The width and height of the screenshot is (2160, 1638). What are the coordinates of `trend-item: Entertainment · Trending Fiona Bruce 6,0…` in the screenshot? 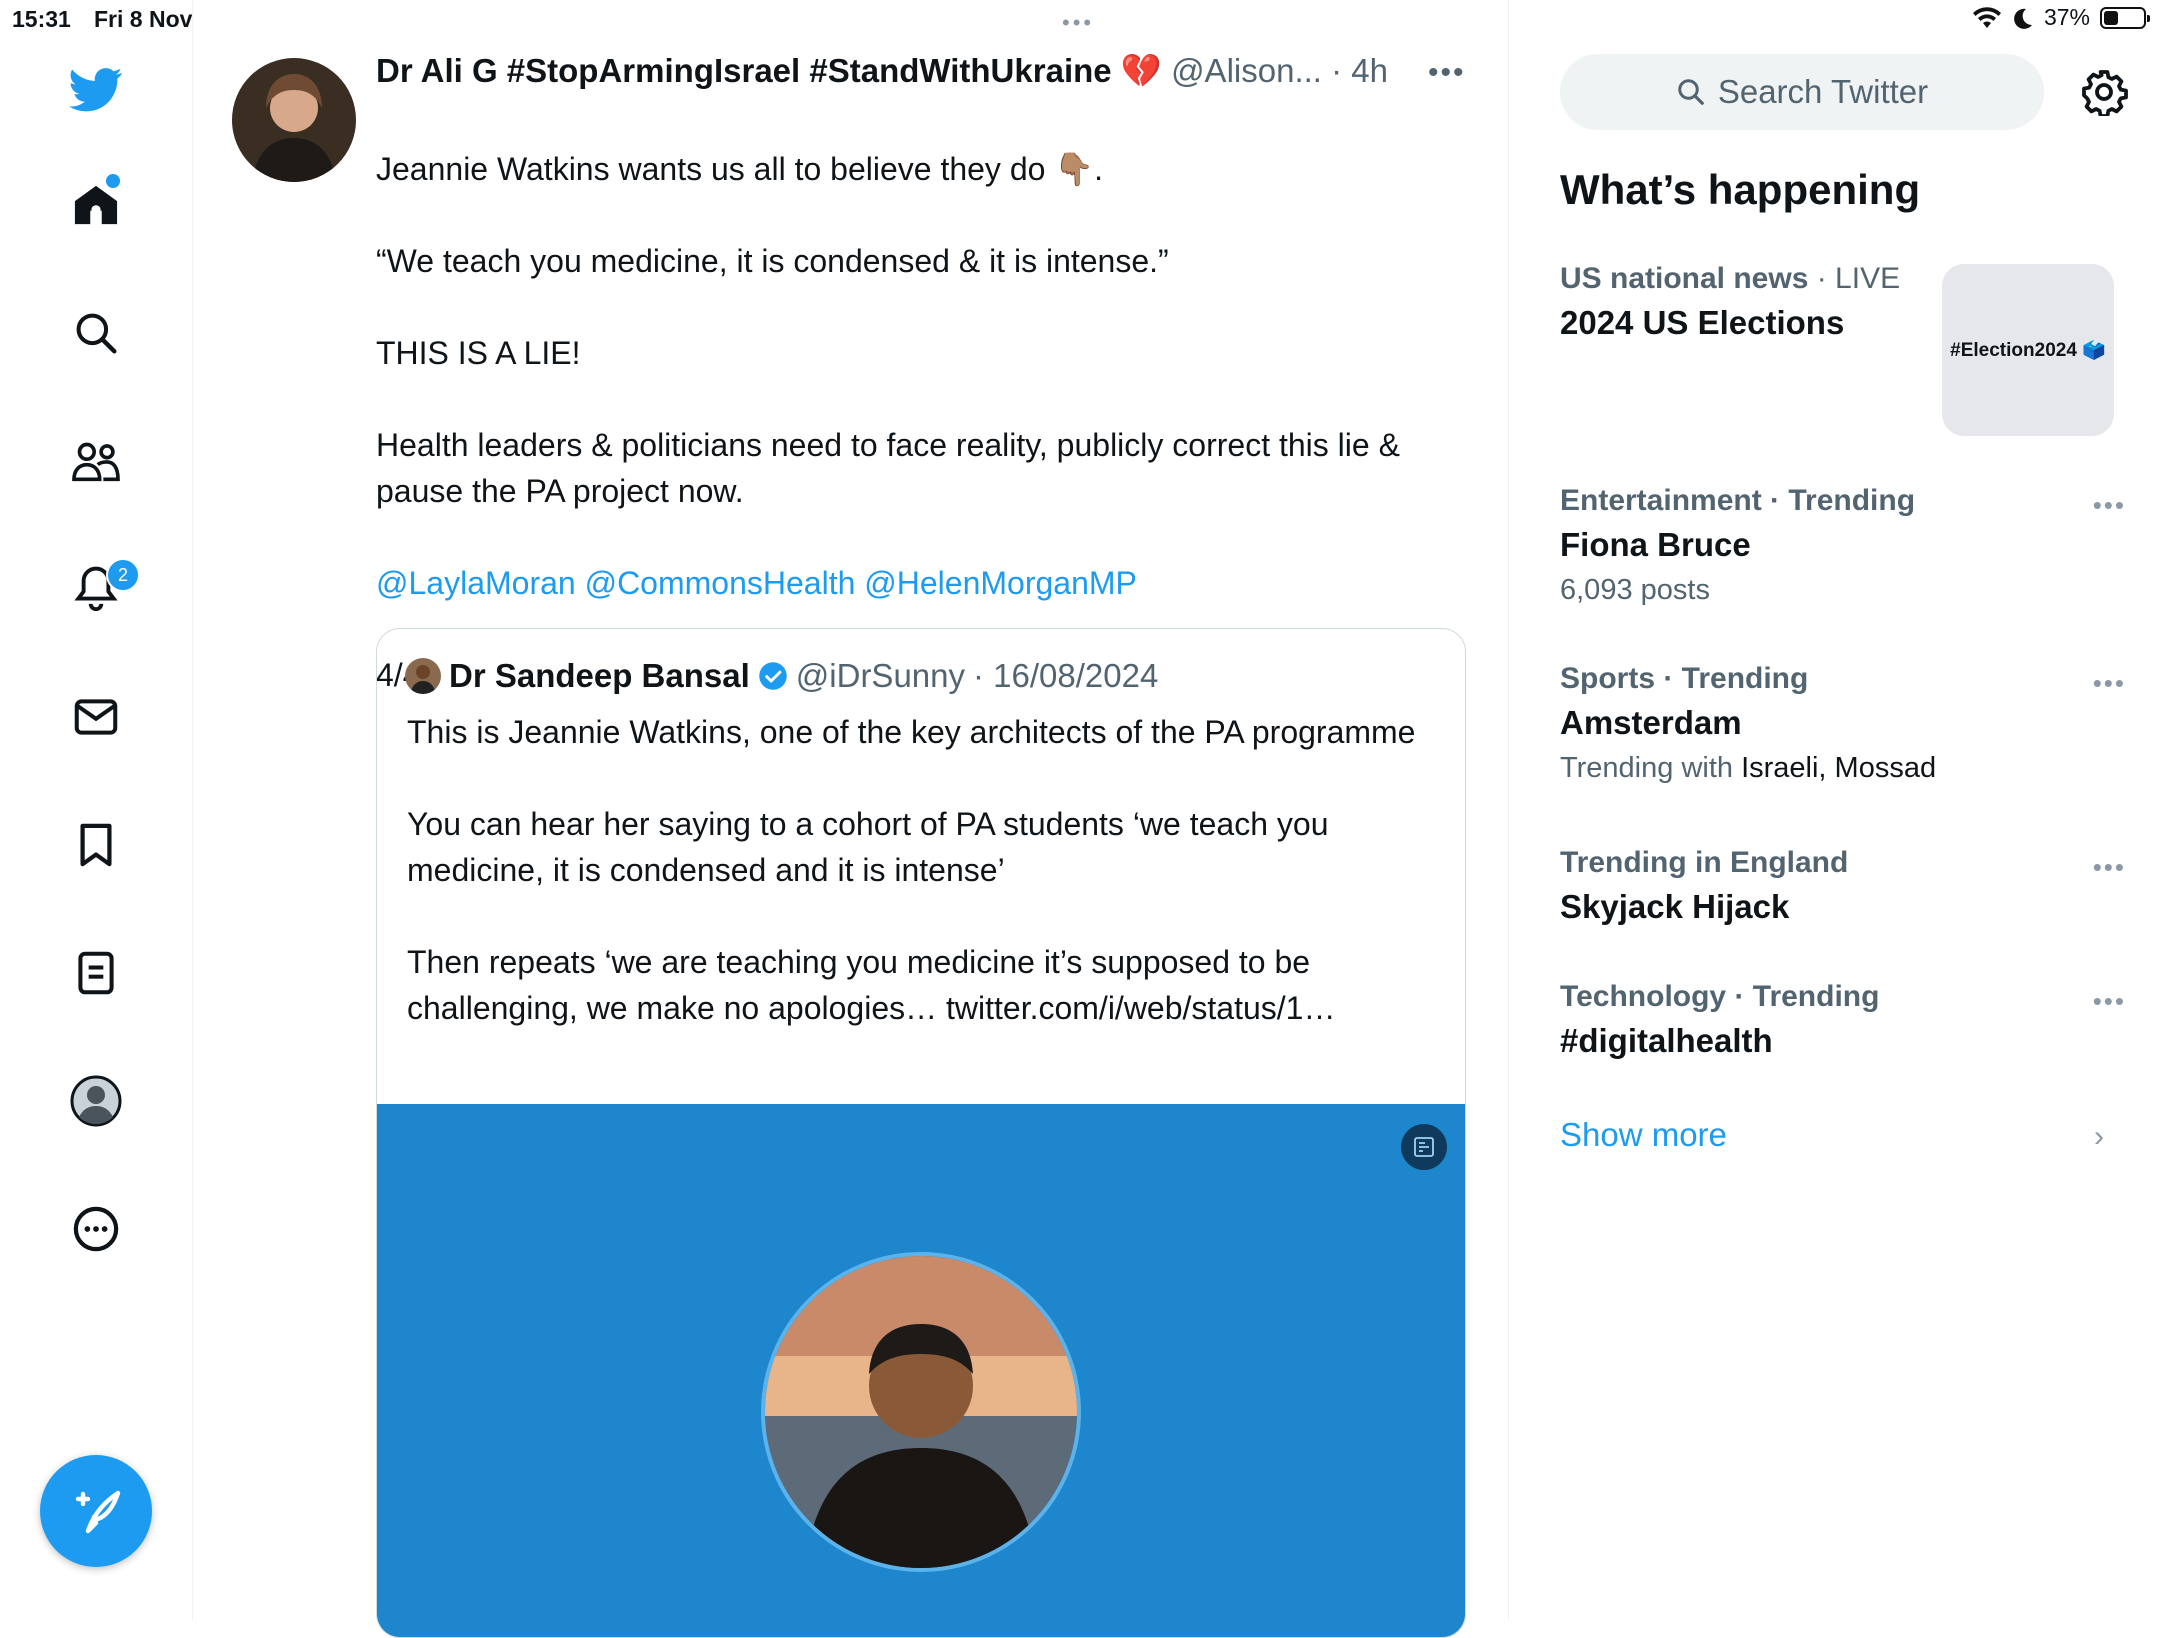 It's located at (1840, 545).